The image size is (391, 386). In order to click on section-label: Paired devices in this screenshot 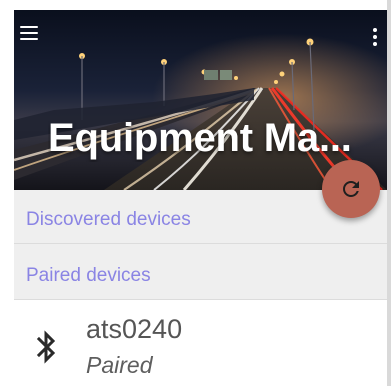, I will do `click(88, 275)`.